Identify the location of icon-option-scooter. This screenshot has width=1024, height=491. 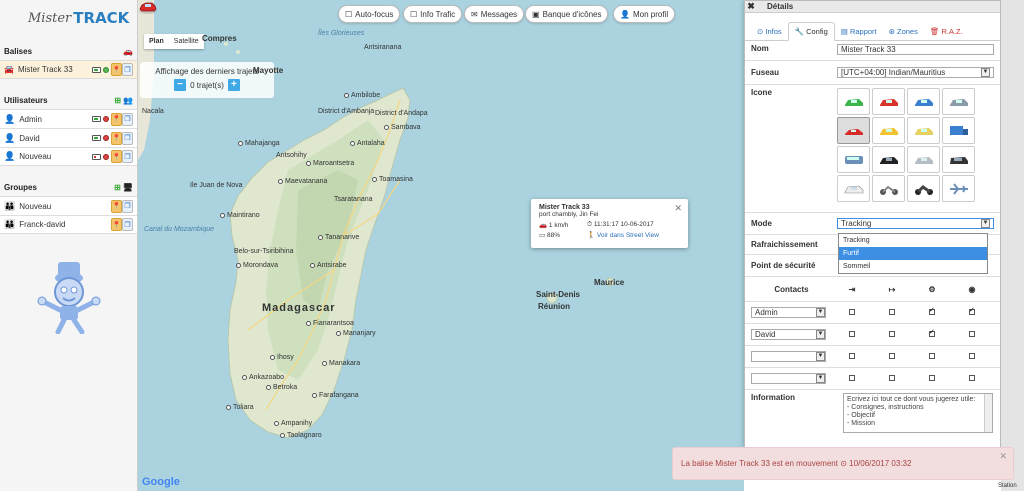
(888, 188).